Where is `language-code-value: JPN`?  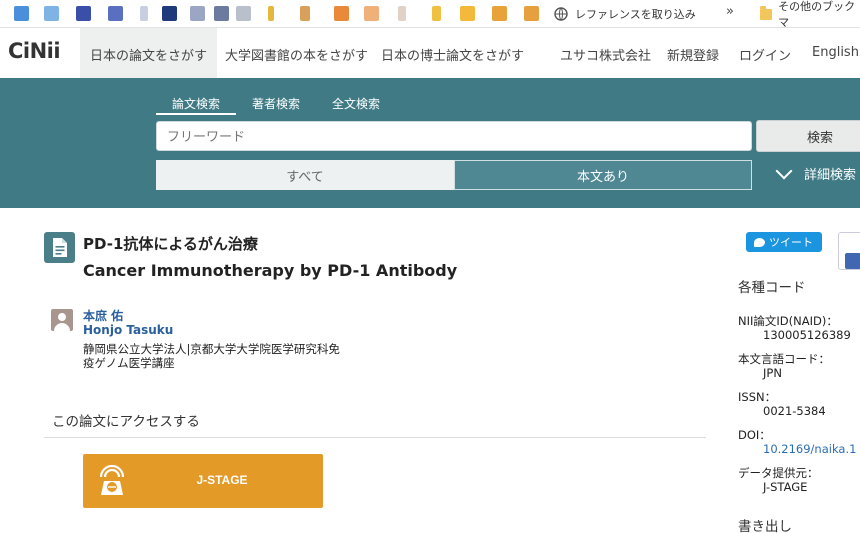
language-code-value: JPN is located at coordinates (772, 373).